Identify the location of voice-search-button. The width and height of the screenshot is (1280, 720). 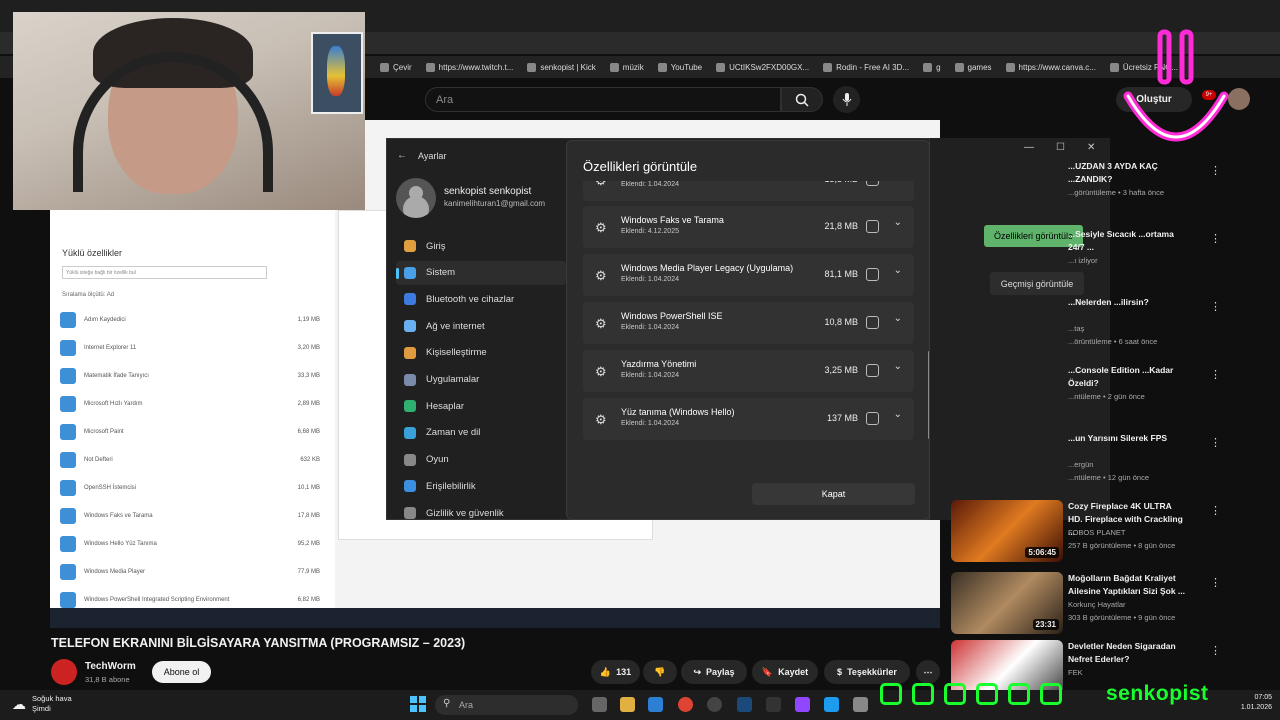
(846, 99).